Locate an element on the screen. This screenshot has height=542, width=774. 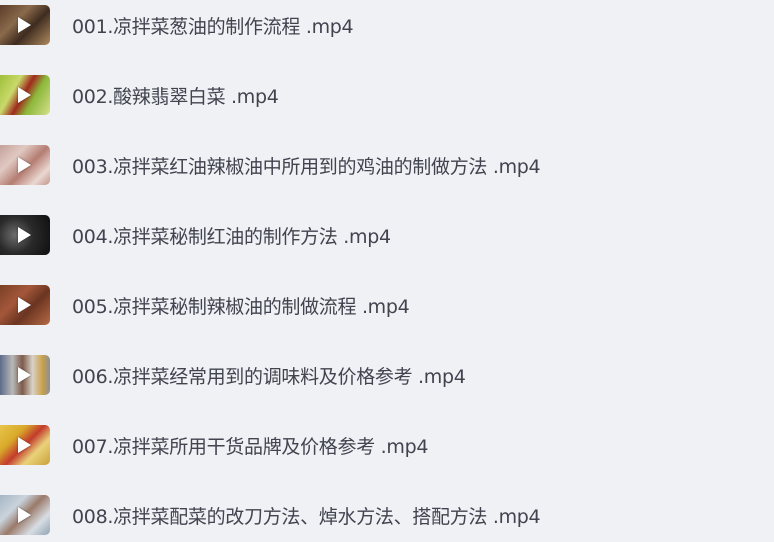
video-file-name: 002.酸辣翡翠白菜 .mp4 is located at coordinates (175, 95).